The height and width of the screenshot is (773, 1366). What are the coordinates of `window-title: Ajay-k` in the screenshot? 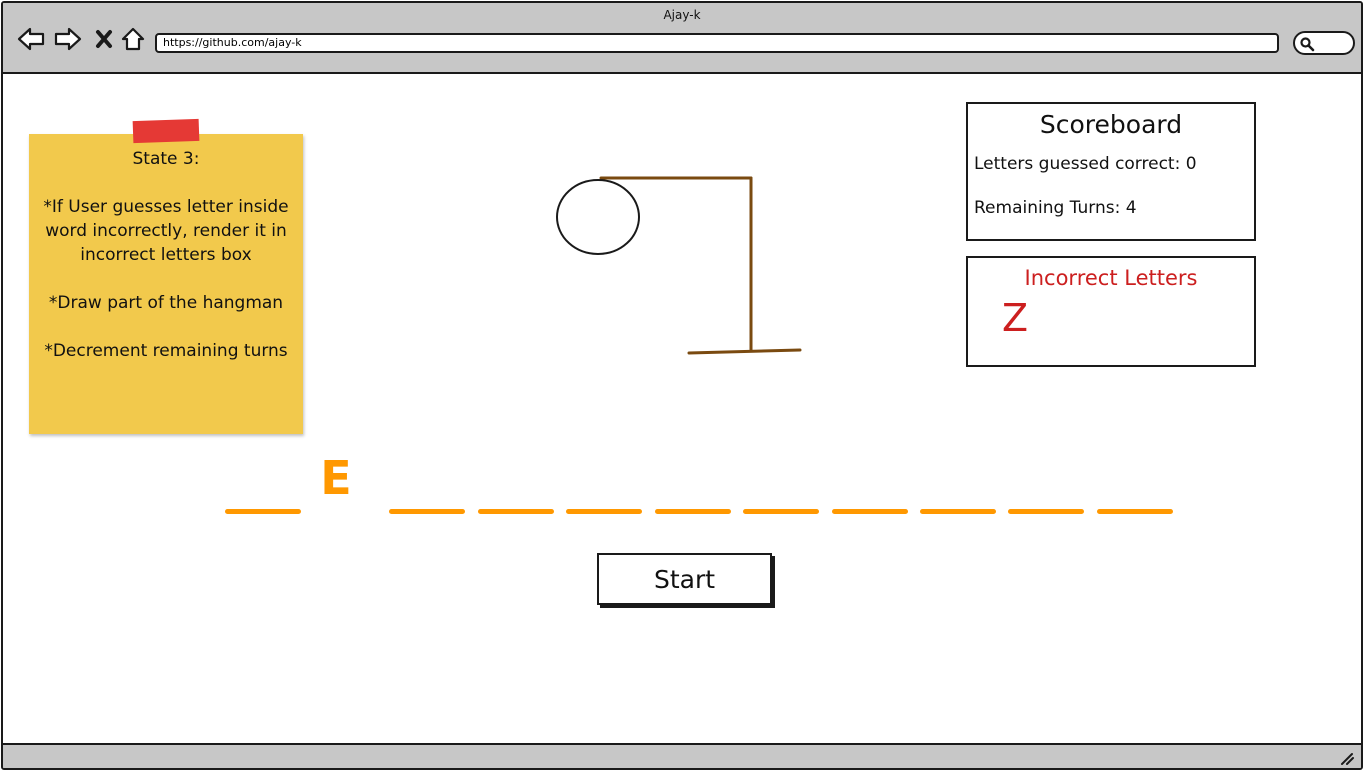 It's located at (682, 15).